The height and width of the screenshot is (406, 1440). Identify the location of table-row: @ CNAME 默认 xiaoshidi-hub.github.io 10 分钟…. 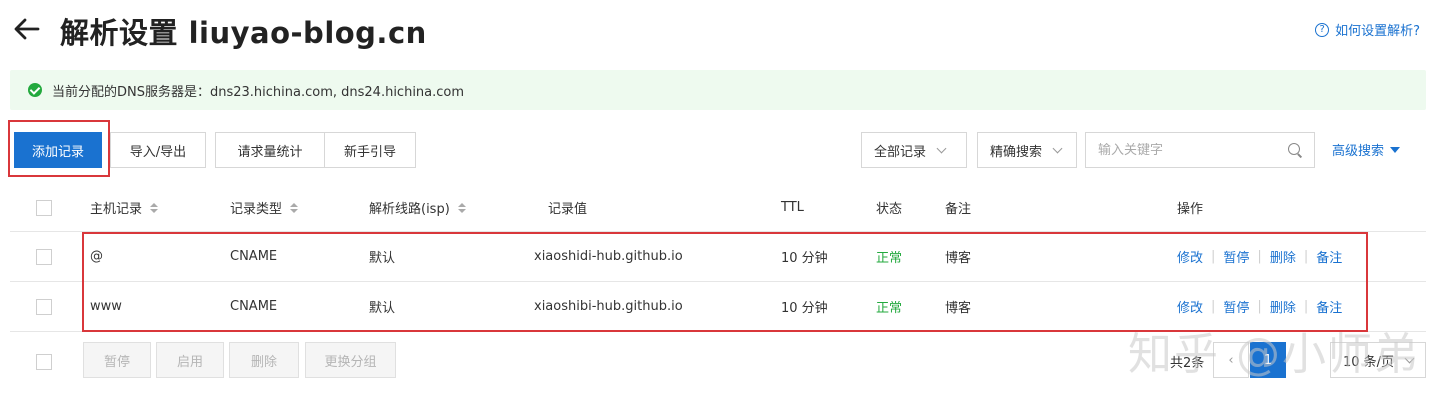
(718, 257).